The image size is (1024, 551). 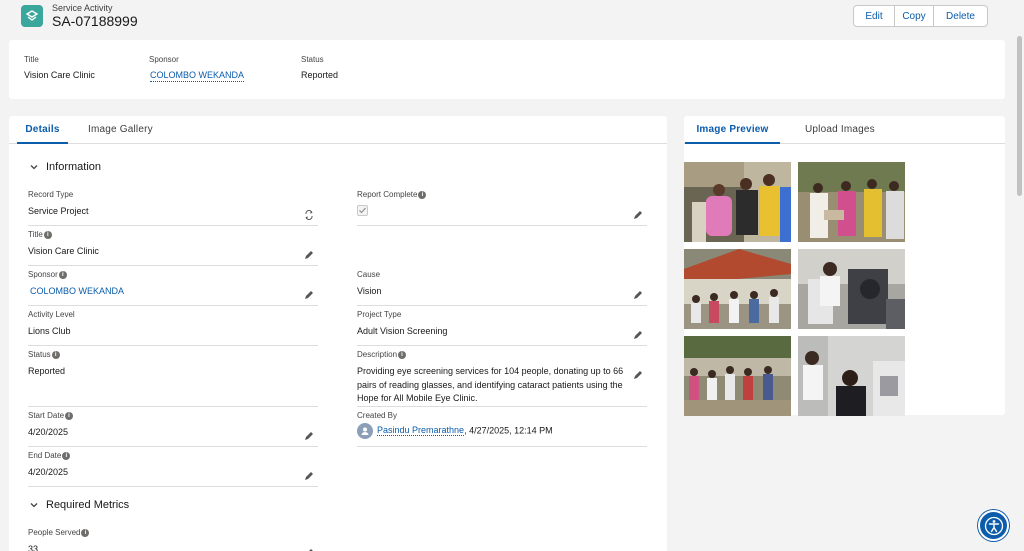 I want to click on action-buttons: Edit Copy Delete, so click(x=920, y=16).